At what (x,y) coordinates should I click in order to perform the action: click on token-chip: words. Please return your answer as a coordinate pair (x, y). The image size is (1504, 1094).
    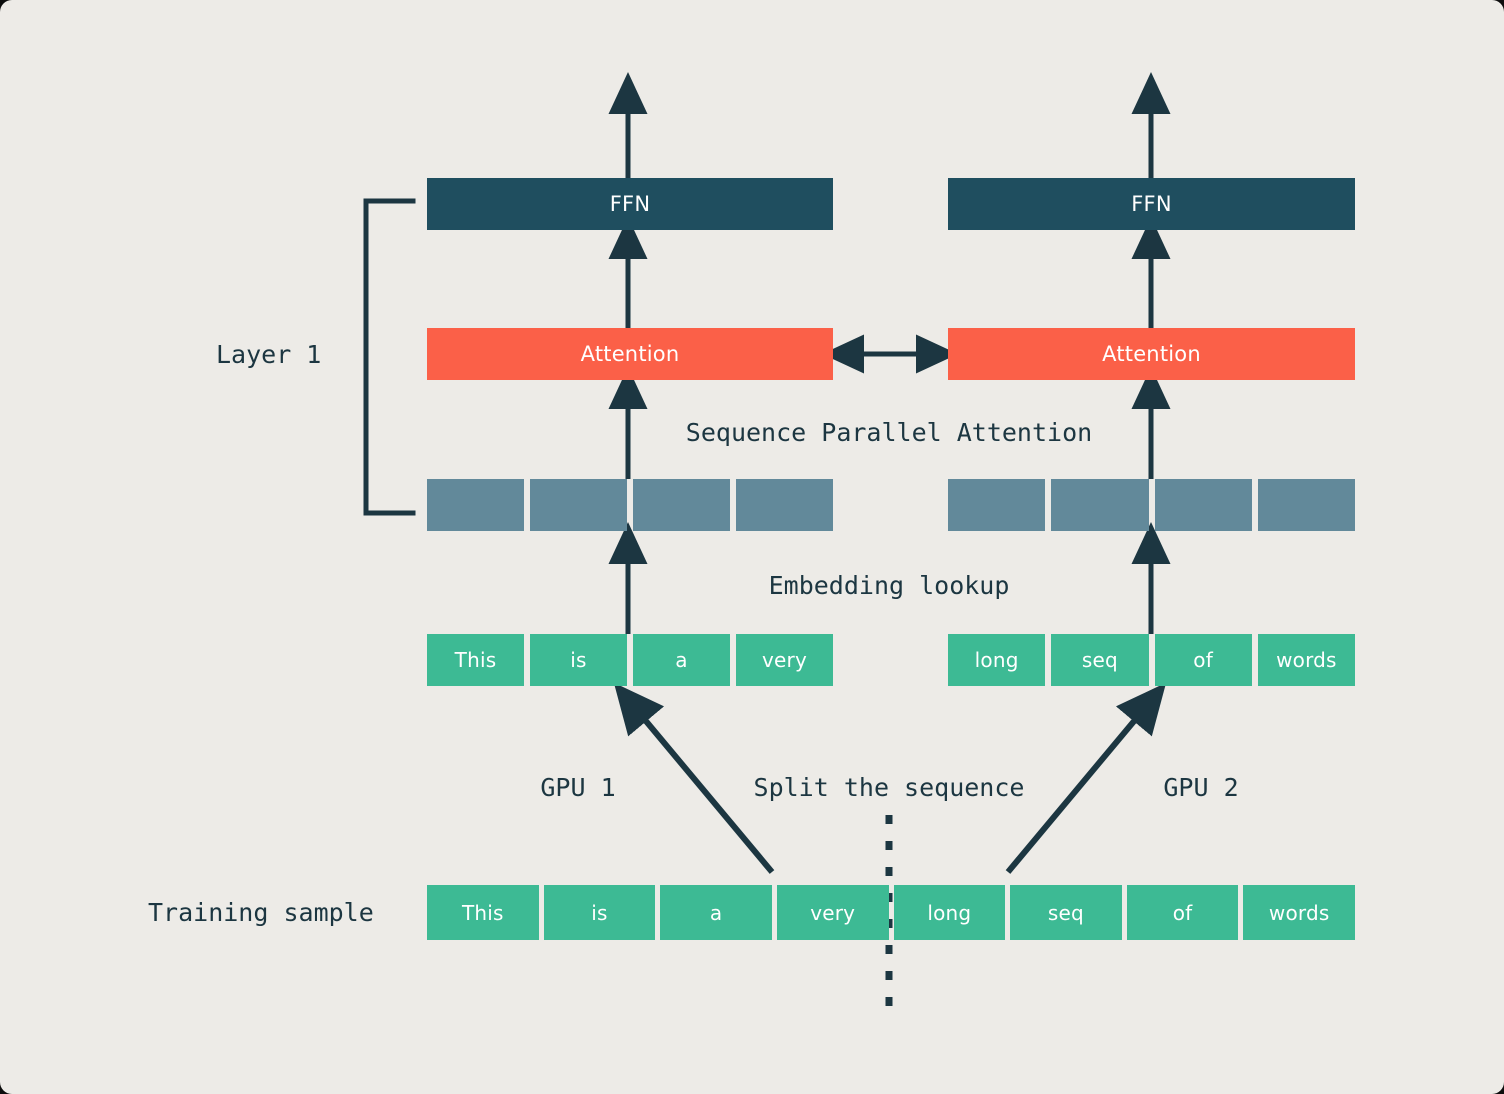
    Looking at the image, I should click on (1306, 660).